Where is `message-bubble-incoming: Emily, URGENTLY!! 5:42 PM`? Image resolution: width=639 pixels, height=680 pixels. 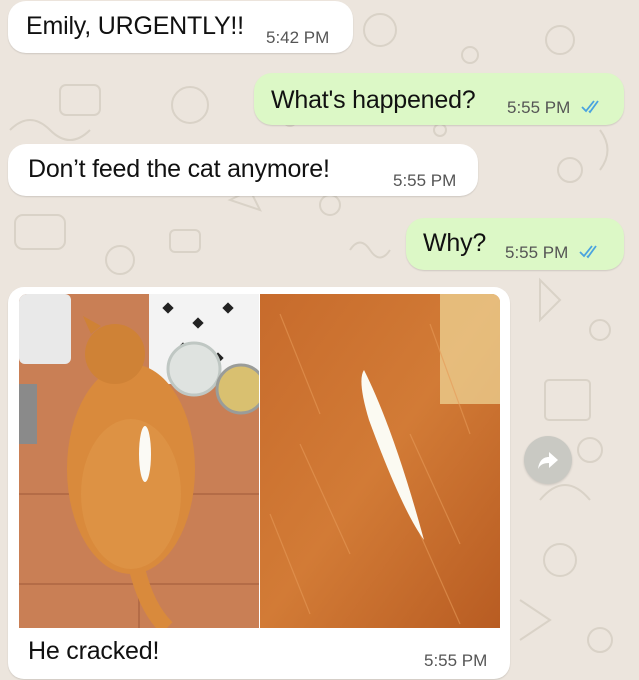 message-bubble-incoming: Emily, URGENTLY!! 5:42 PM is located at coordinates (180, 27).